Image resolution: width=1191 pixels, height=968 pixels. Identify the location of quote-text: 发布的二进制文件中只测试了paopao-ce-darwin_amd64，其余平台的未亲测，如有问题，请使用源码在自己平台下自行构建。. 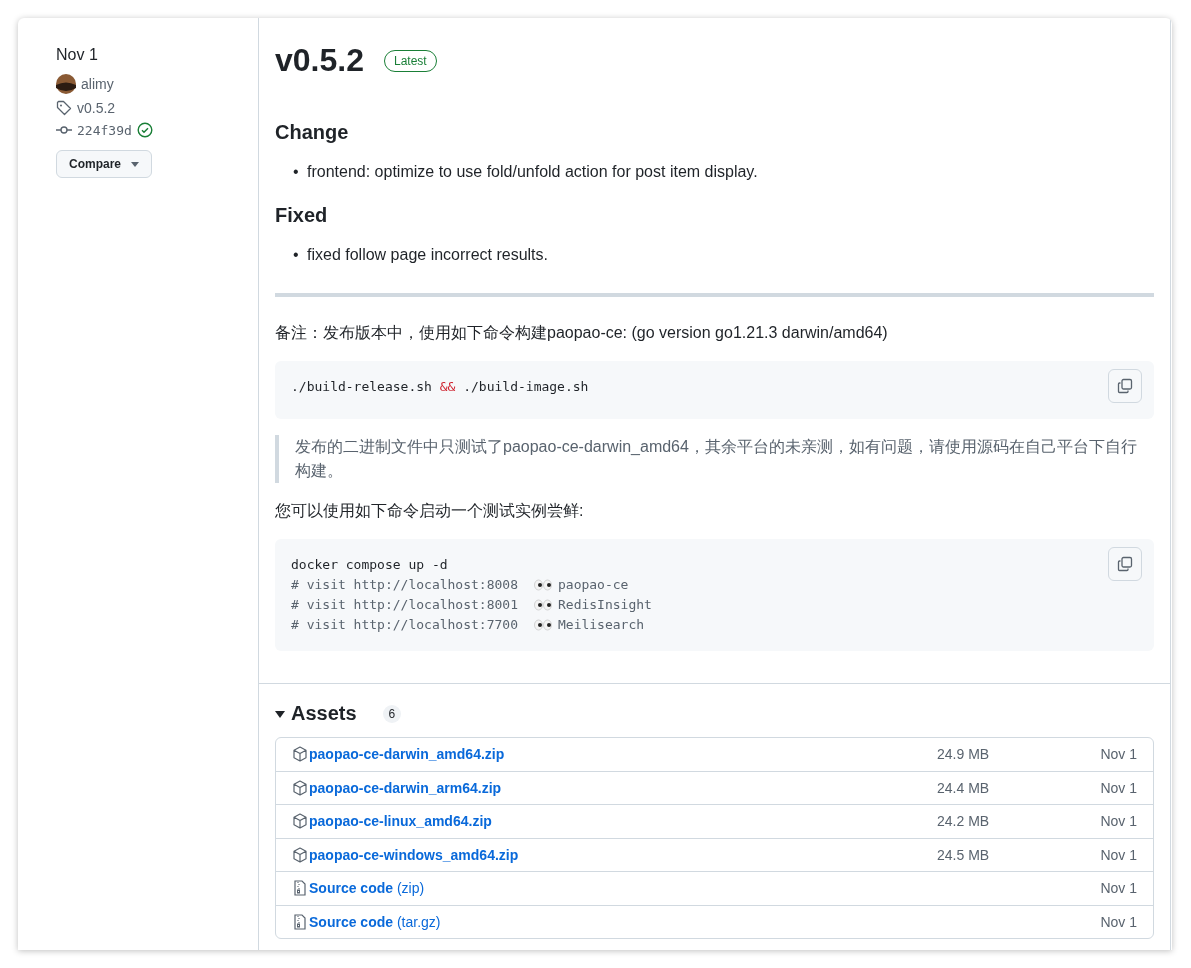
(714, 459).